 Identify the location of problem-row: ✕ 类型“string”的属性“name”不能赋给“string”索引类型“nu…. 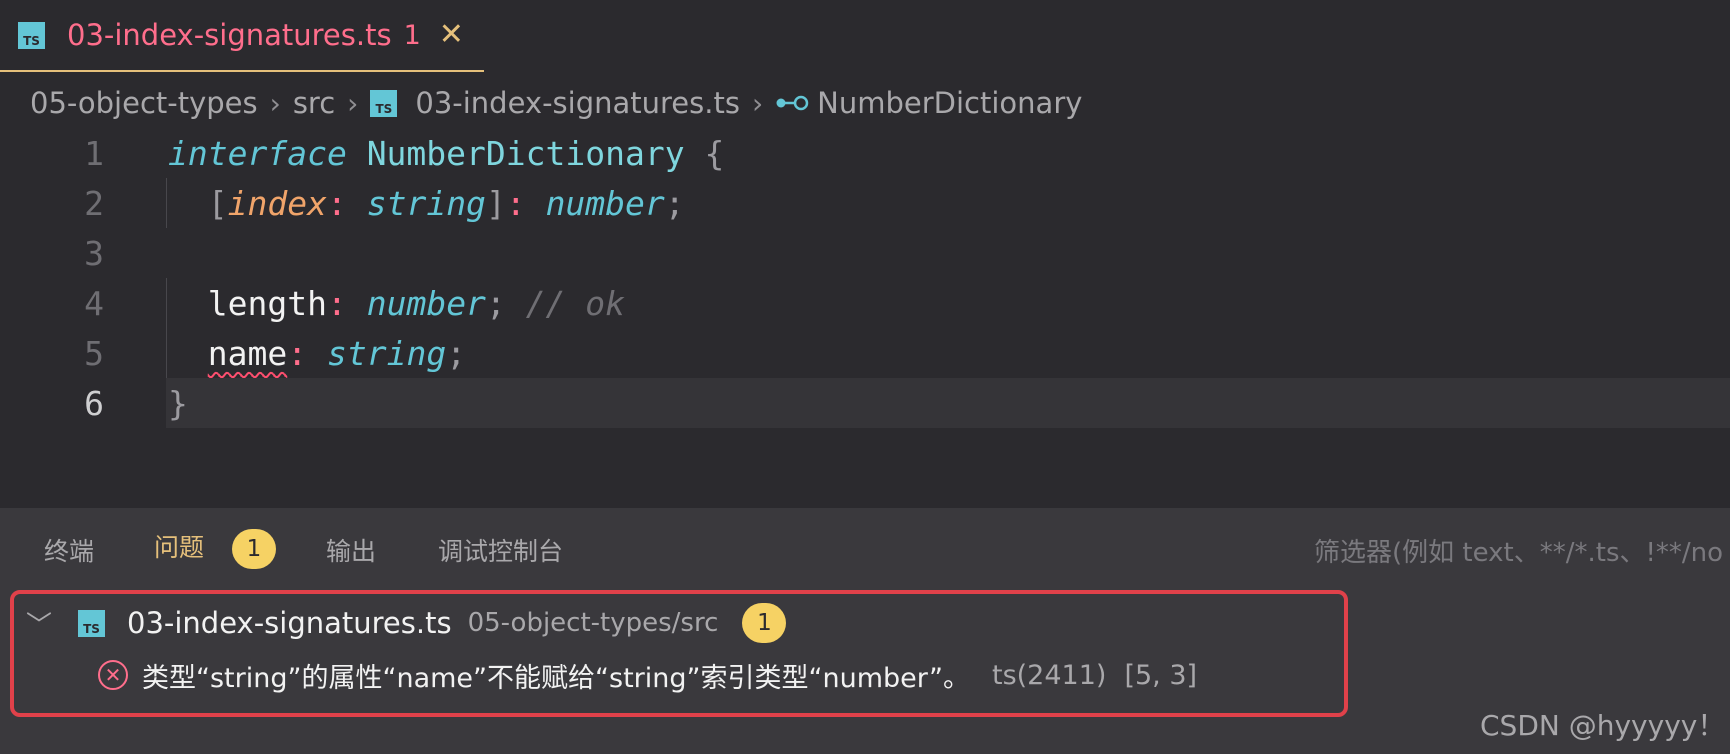
(647, 675).